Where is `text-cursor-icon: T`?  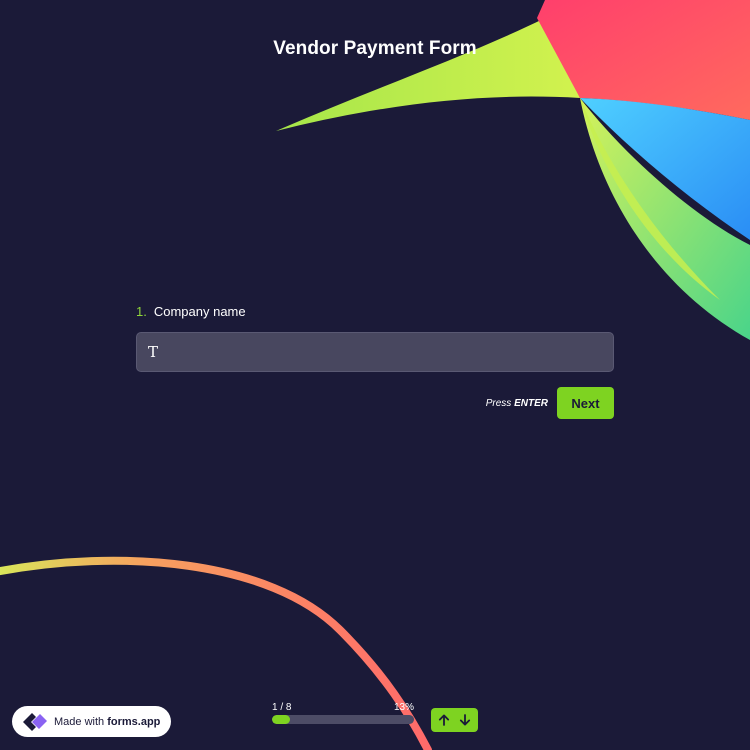 text-cursor-icon: T is located at coordinates (153, 352).